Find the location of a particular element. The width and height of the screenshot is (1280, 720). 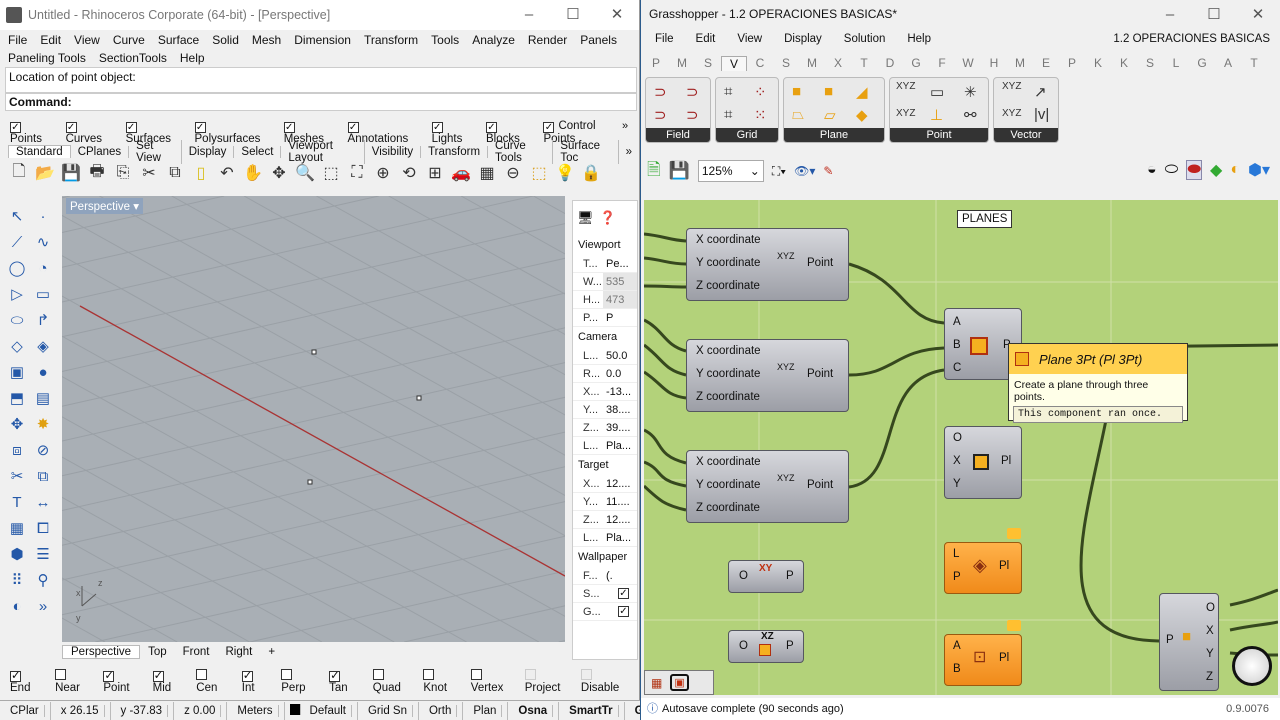

fillet-icon: ↱ is located at coordinates (43, 321).